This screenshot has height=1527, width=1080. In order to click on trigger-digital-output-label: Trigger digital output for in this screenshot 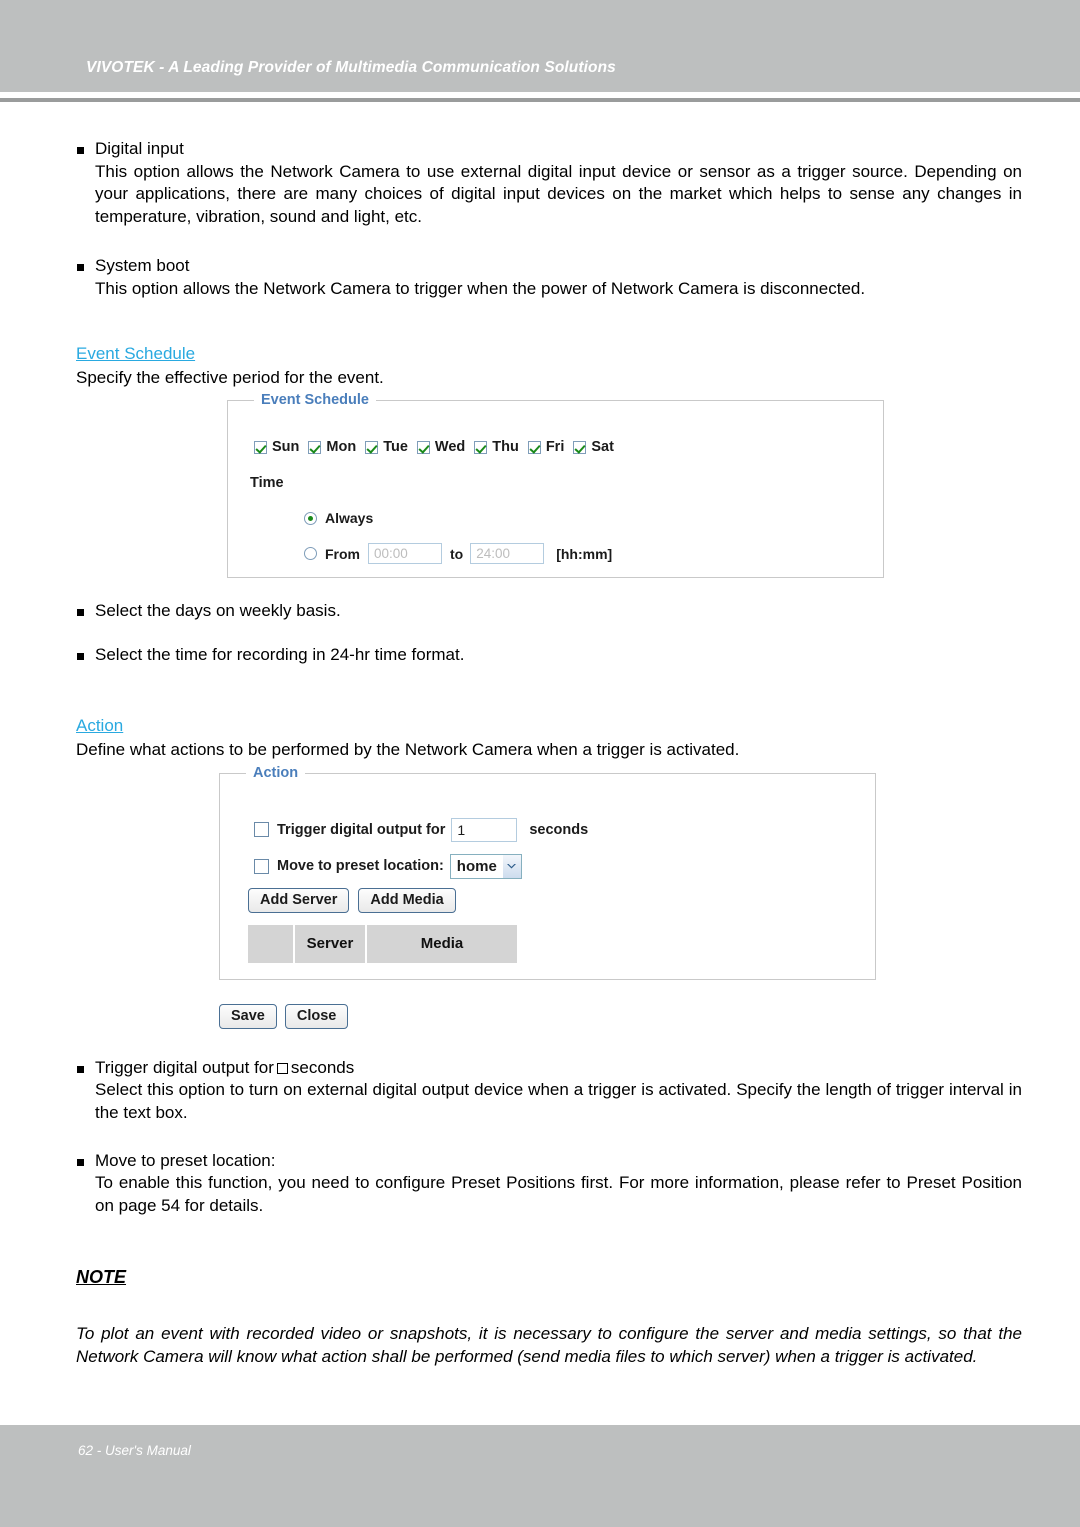, I will do `click(361, 829)`.